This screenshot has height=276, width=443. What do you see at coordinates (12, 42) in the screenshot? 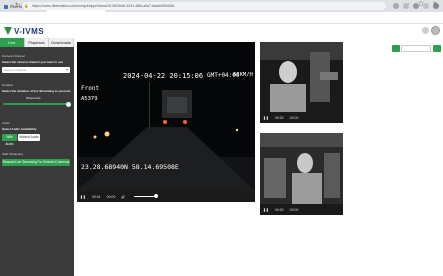
I see `tab-live: Live` at bounding box center [12, 42].